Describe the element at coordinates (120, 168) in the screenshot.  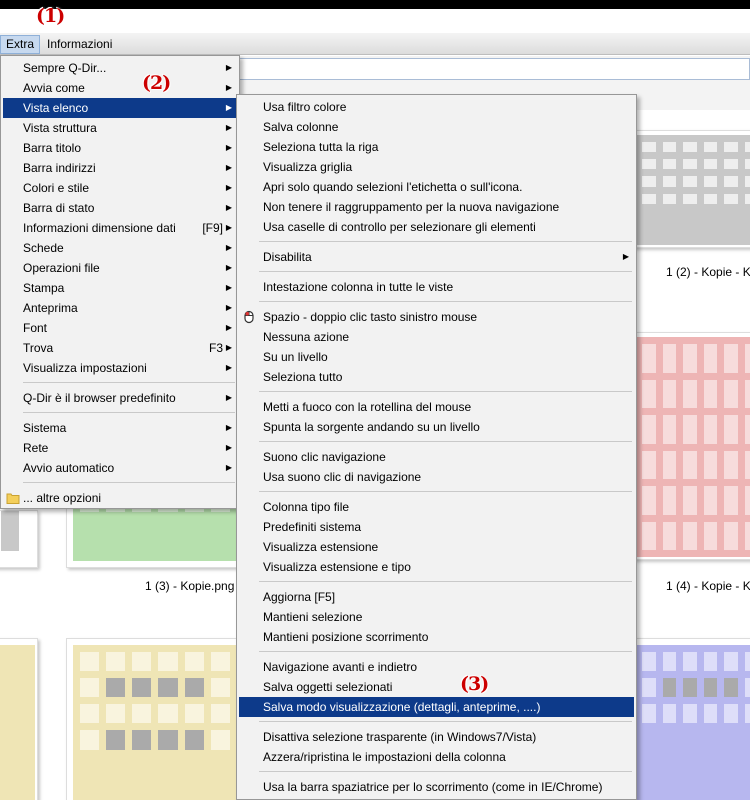
I see `menu-item-barra-indirizzi: Barra indirizzi ▶` at that location.